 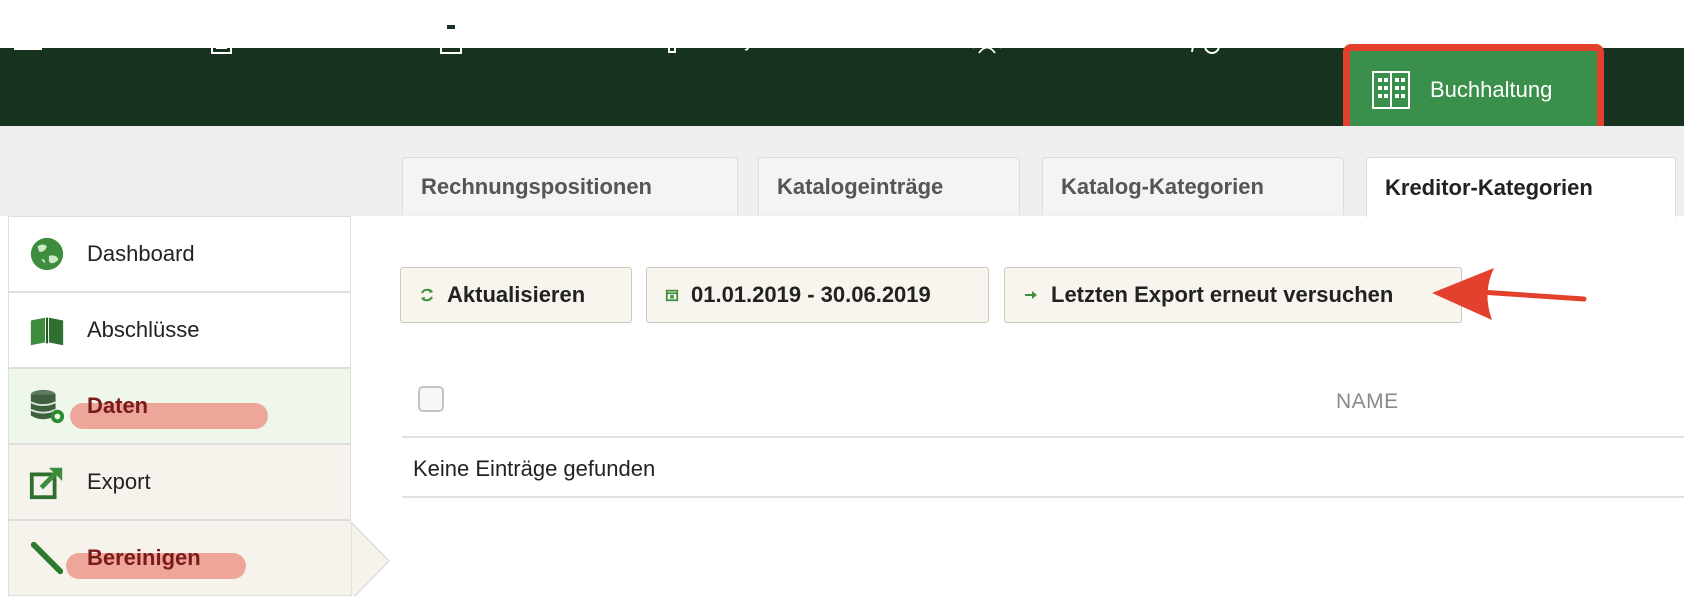 What do you see at coordinates (1043, 437) in the screenshot?
I see `table-header-divider` at bounding box center [1043, 437].